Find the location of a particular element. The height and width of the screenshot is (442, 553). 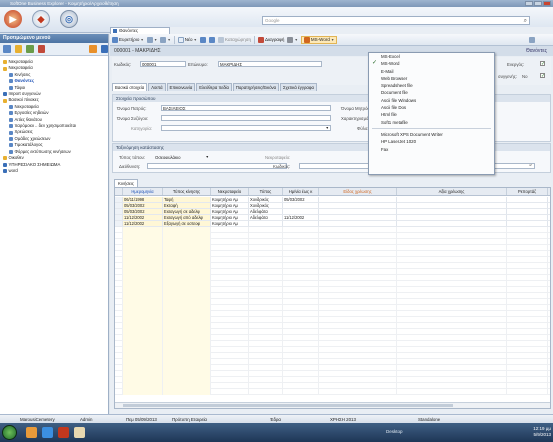

relative-checkbox: ✓ is located at coordinates (542, 76).